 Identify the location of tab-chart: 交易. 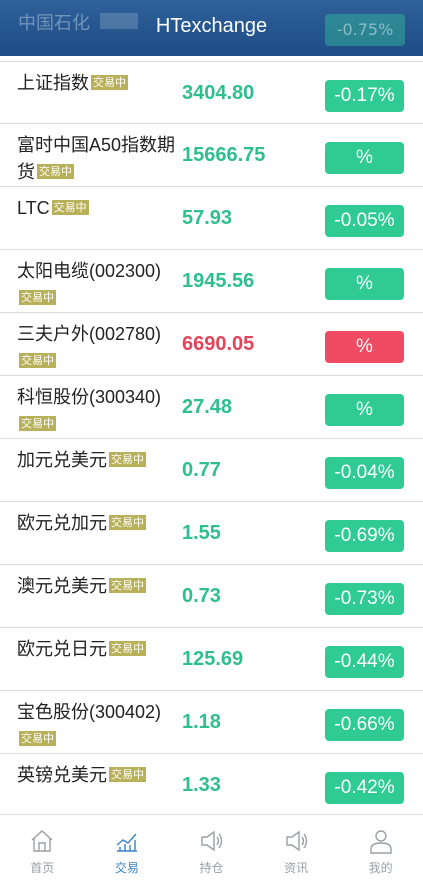
(127, 848).